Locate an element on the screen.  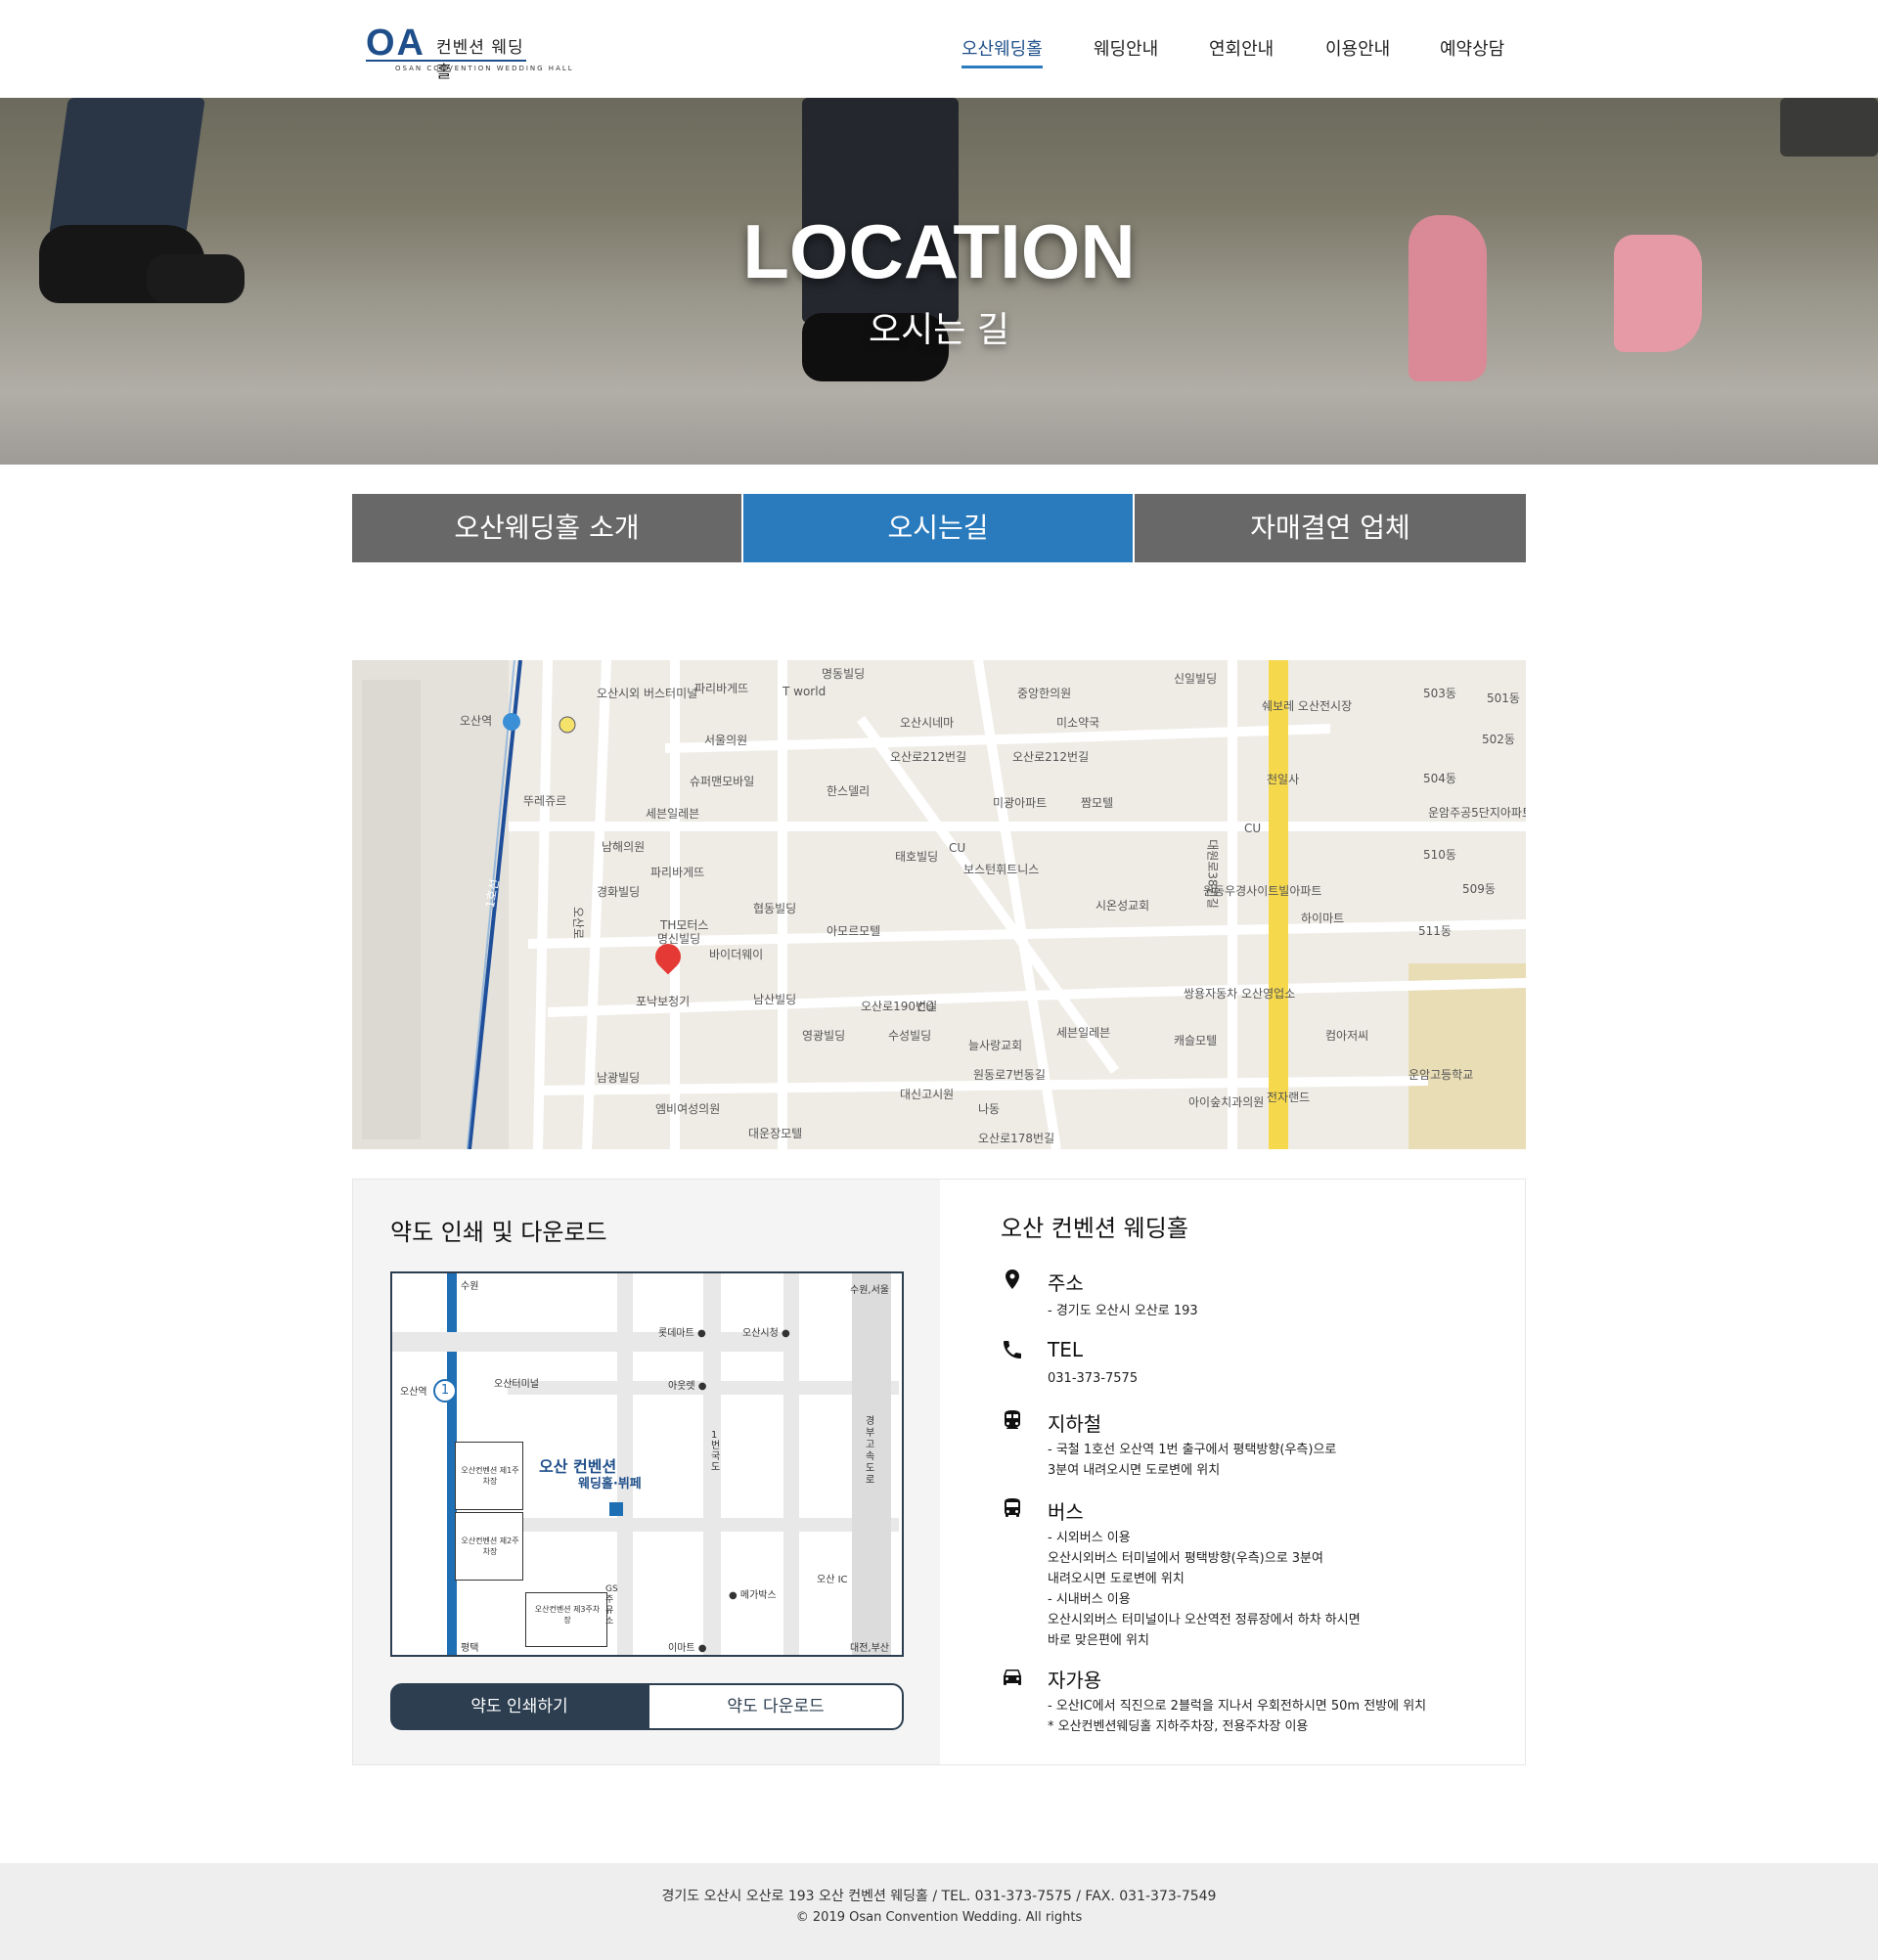
rough-map-station-badge: 1 is located at coordinates (445, 1391).